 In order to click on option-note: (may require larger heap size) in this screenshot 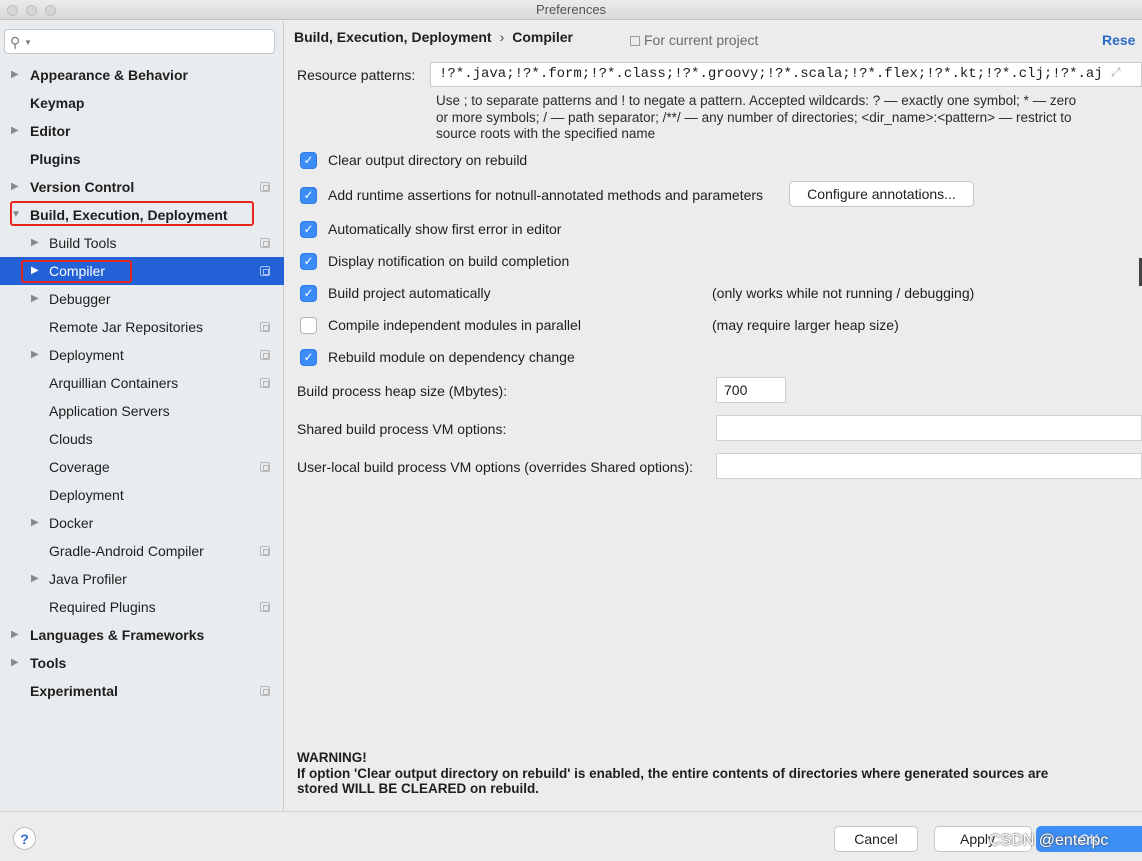, I will do `click(805, 325)`.